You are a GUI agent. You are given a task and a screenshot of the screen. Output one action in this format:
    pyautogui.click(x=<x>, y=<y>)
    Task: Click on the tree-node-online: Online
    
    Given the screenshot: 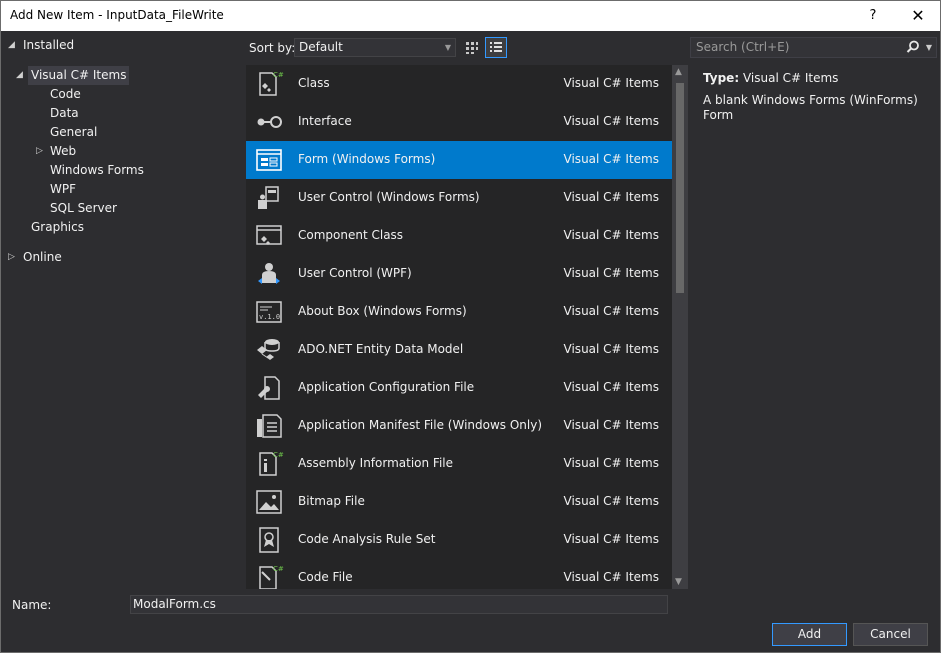 What is the action you would take?
    pyautogui.click(x=42, y=257)
    